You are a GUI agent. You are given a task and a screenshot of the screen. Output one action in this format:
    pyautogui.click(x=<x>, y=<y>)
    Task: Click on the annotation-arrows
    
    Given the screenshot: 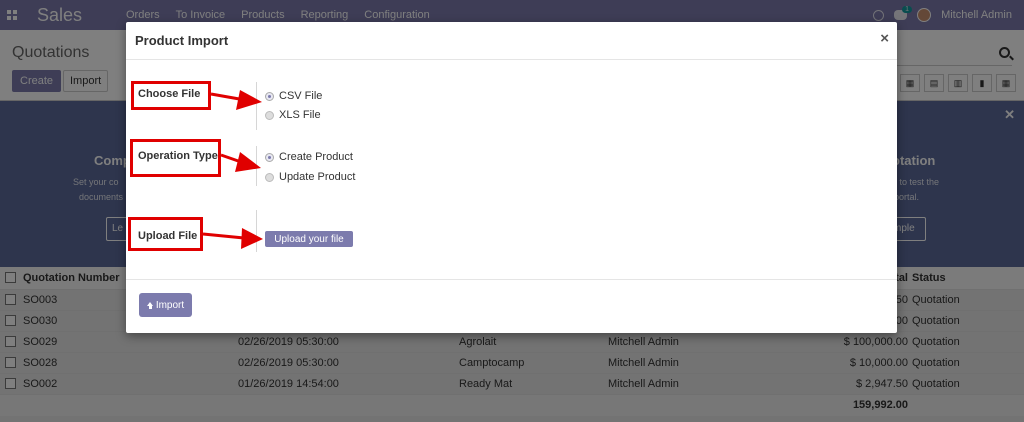 What is the action you would take?
    pyautogui.click(x=232, y=169)
    